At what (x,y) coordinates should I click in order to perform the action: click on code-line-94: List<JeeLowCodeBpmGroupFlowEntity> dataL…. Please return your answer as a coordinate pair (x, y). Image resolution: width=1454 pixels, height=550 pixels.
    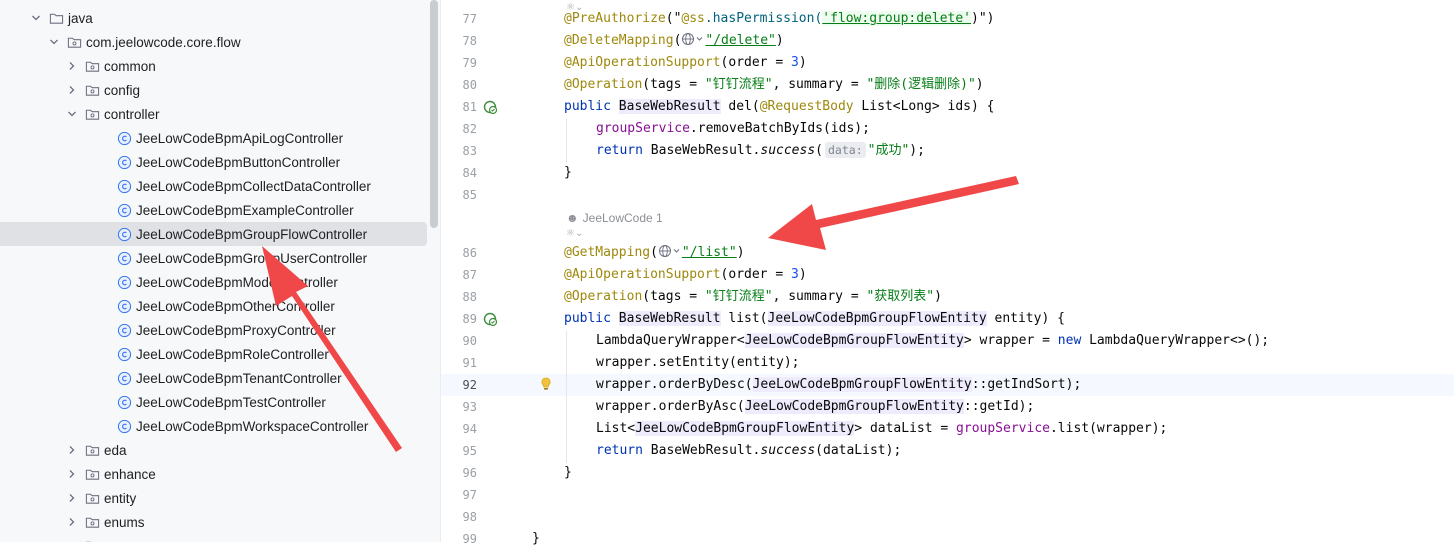
    Looking at the image, I should click on (881, 429).